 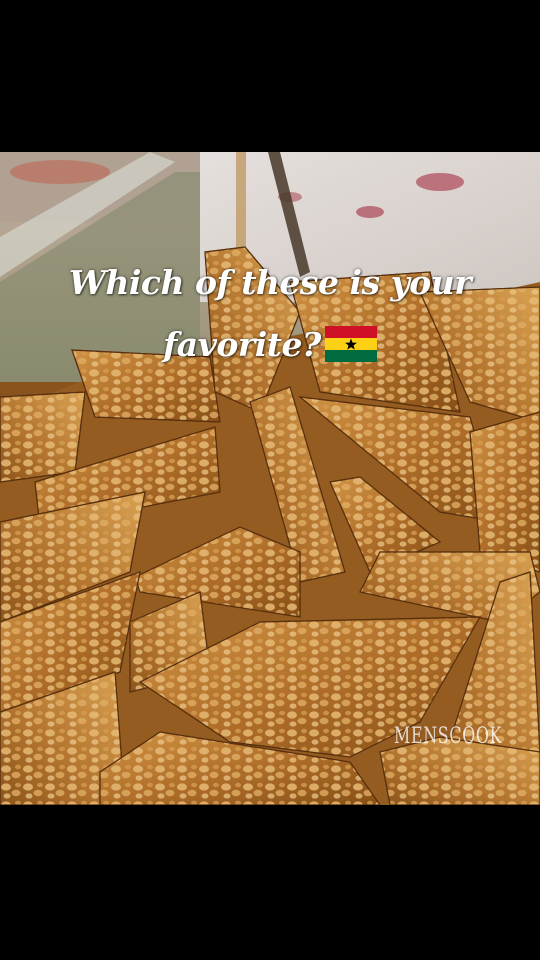 I want to click on caption-line-1: Which of these is your, so click(x=270, y=282).